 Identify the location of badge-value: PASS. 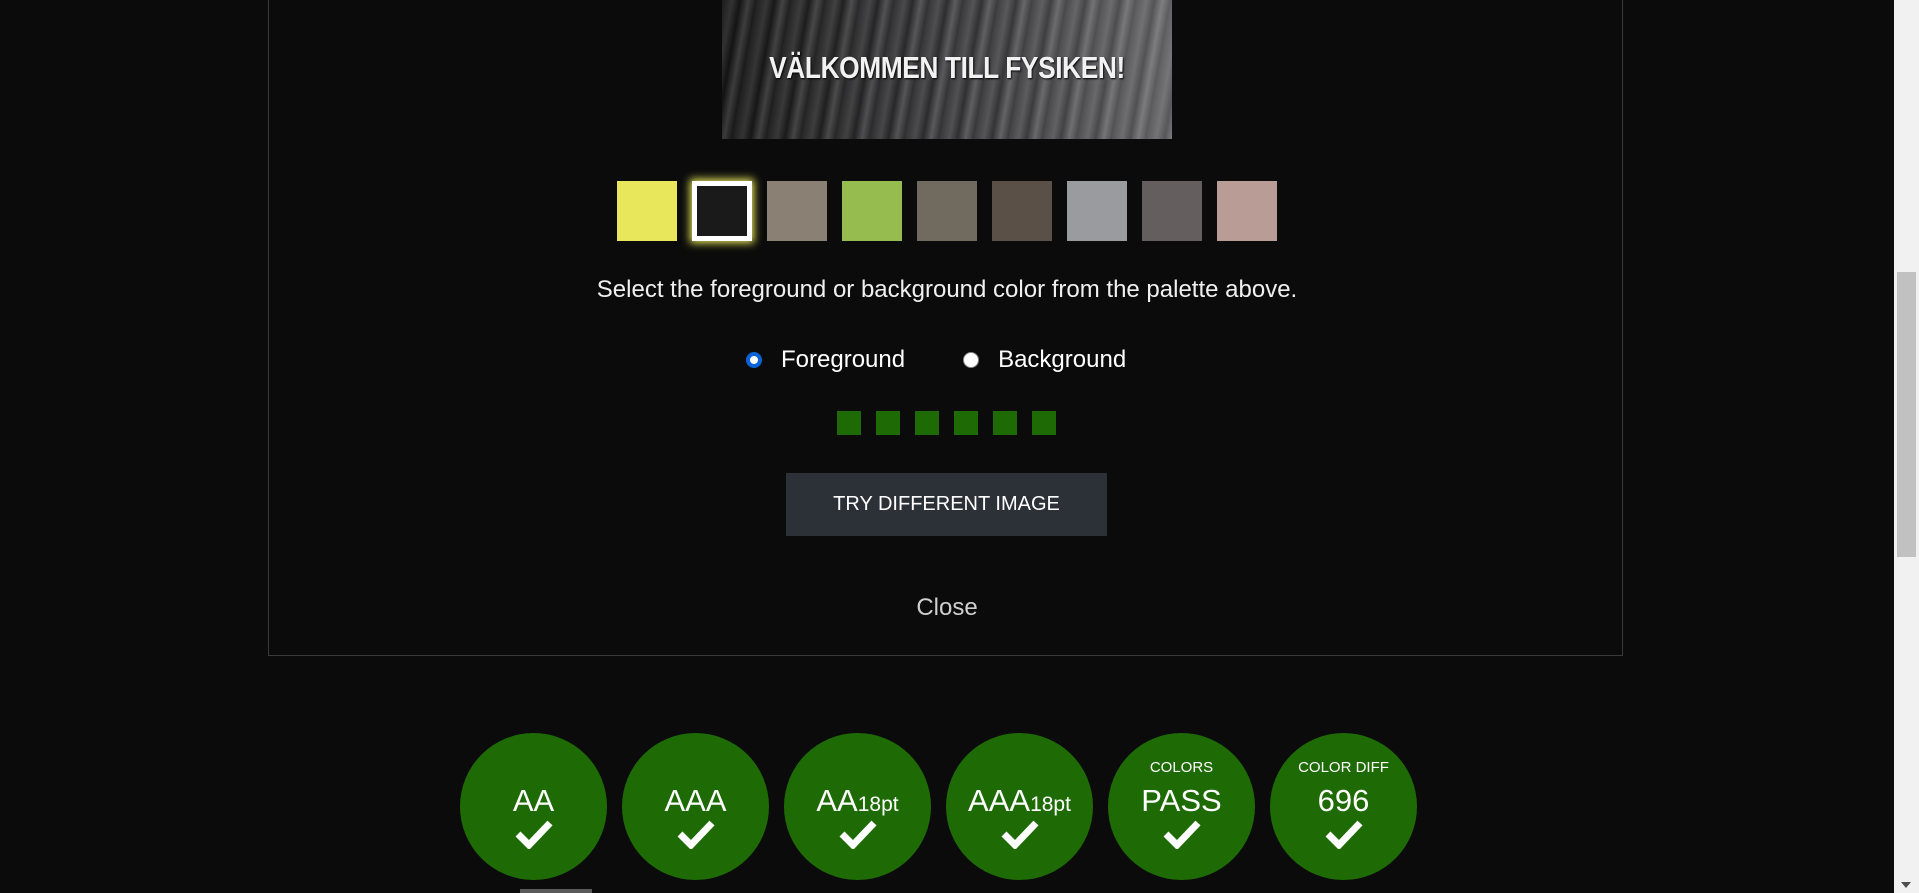
(1181, 800).